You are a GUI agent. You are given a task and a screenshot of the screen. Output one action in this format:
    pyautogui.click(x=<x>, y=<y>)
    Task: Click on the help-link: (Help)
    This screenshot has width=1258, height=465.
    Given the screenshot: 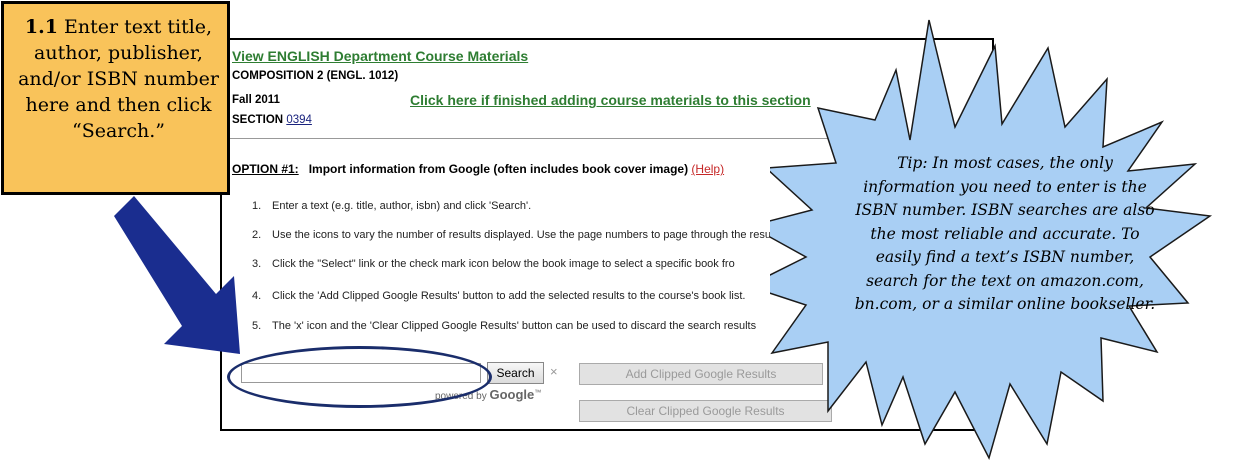 What is the action you would take?
    pyautogui.click(x=707, y=169)
    